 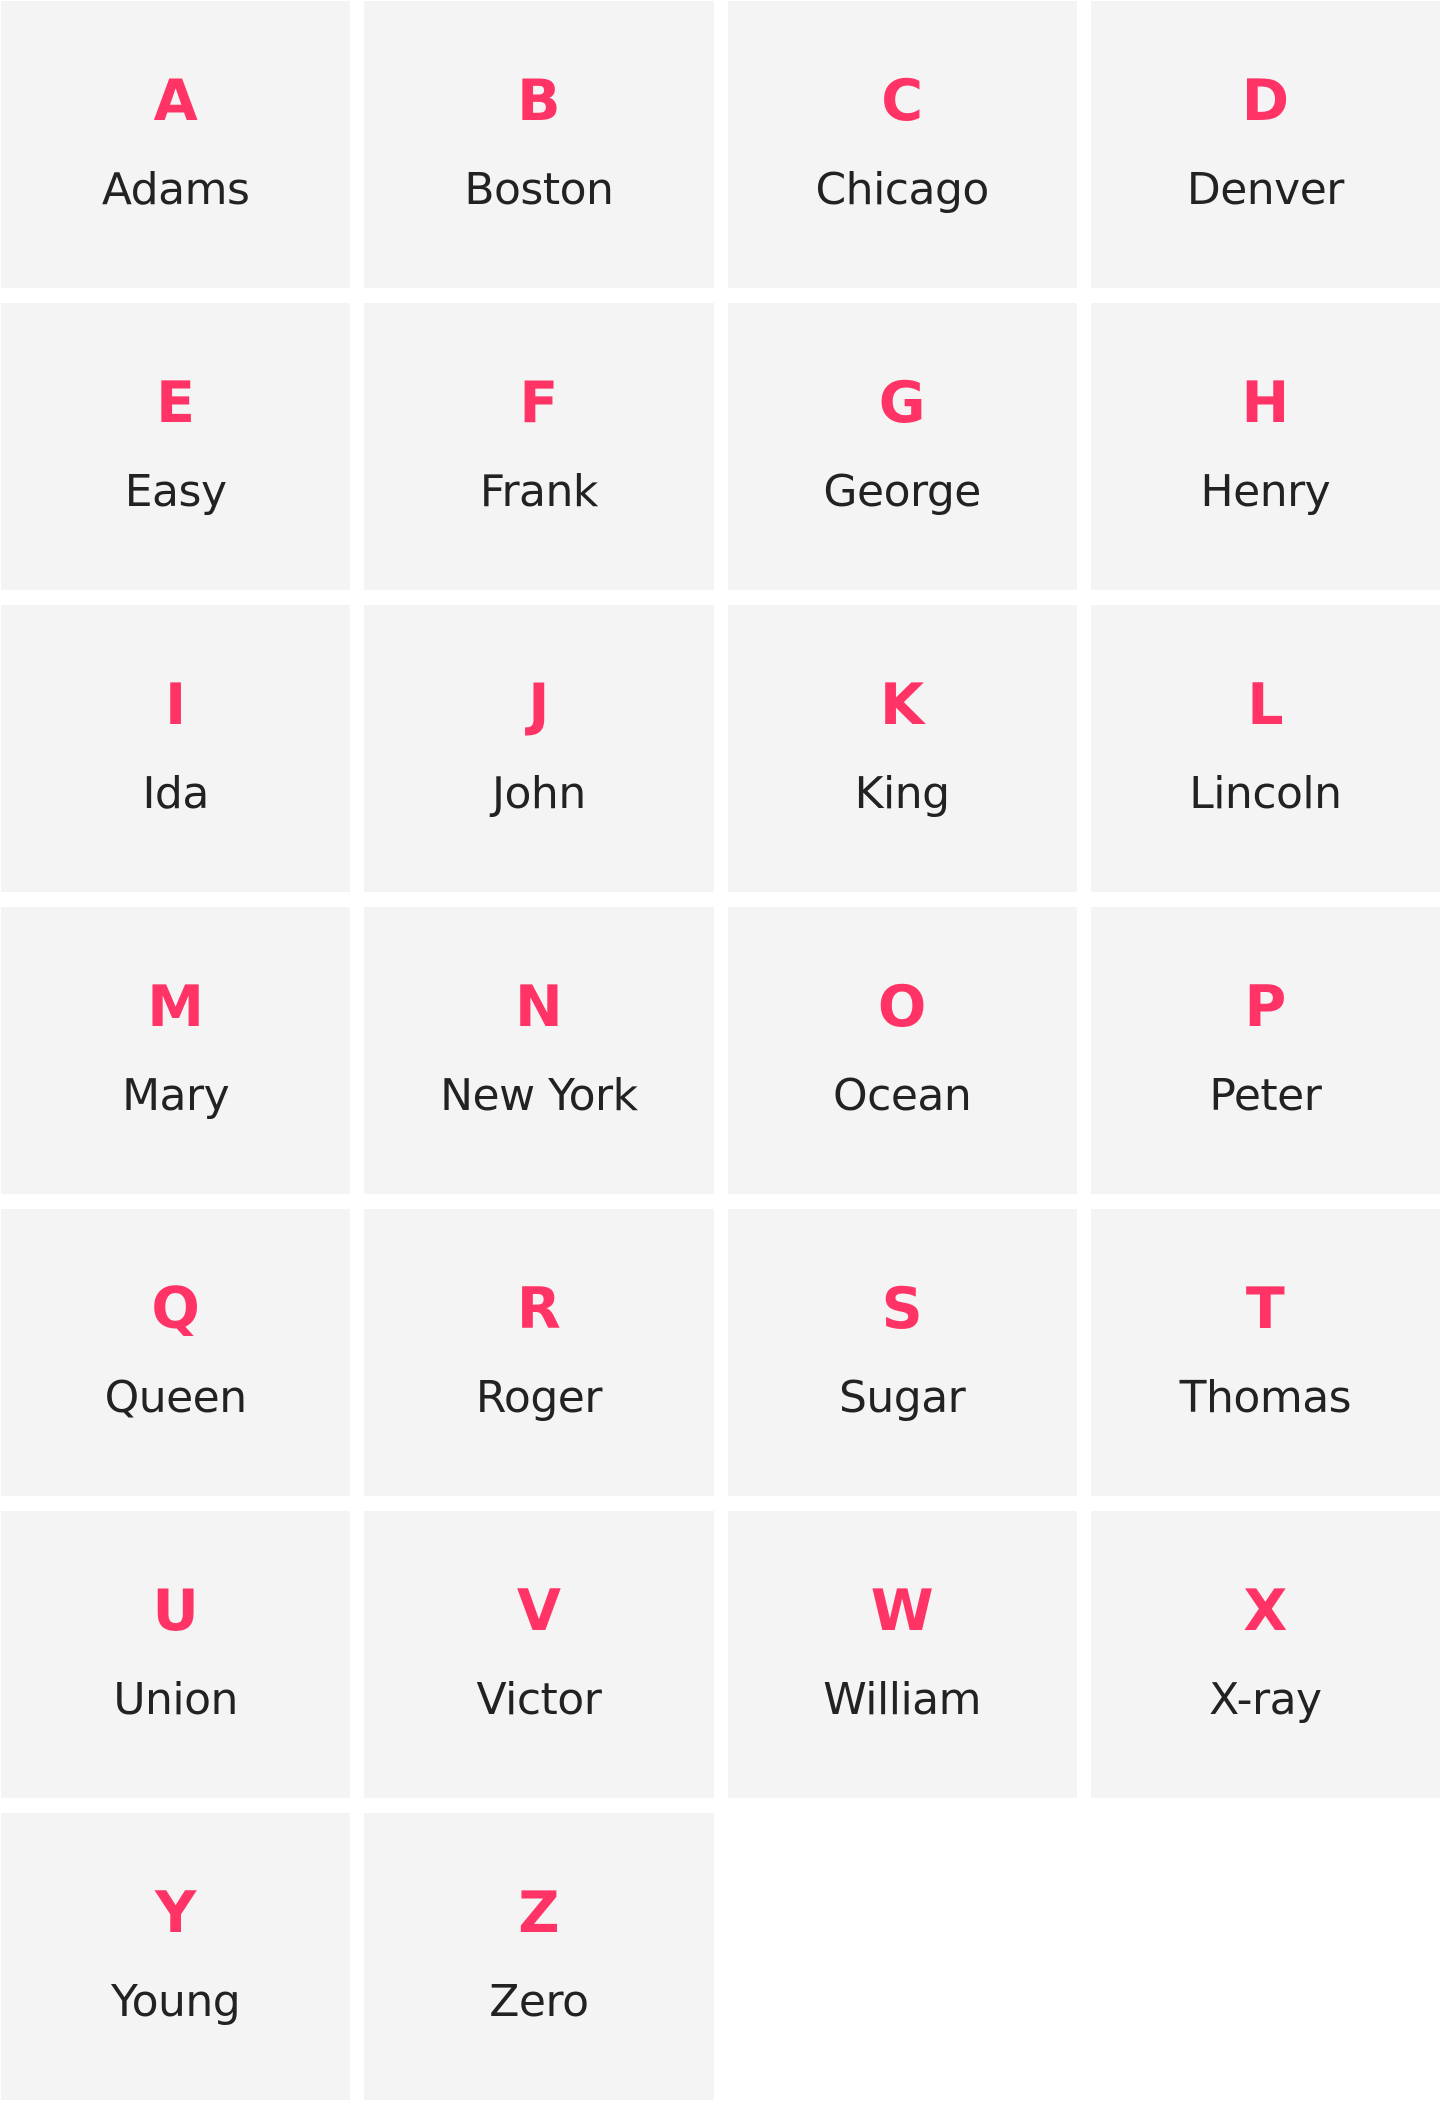 What do you see at coordinates (1265, 1309) in the screenshot?
I see `tile-letter: T` at bounding box center [1265, 1309].